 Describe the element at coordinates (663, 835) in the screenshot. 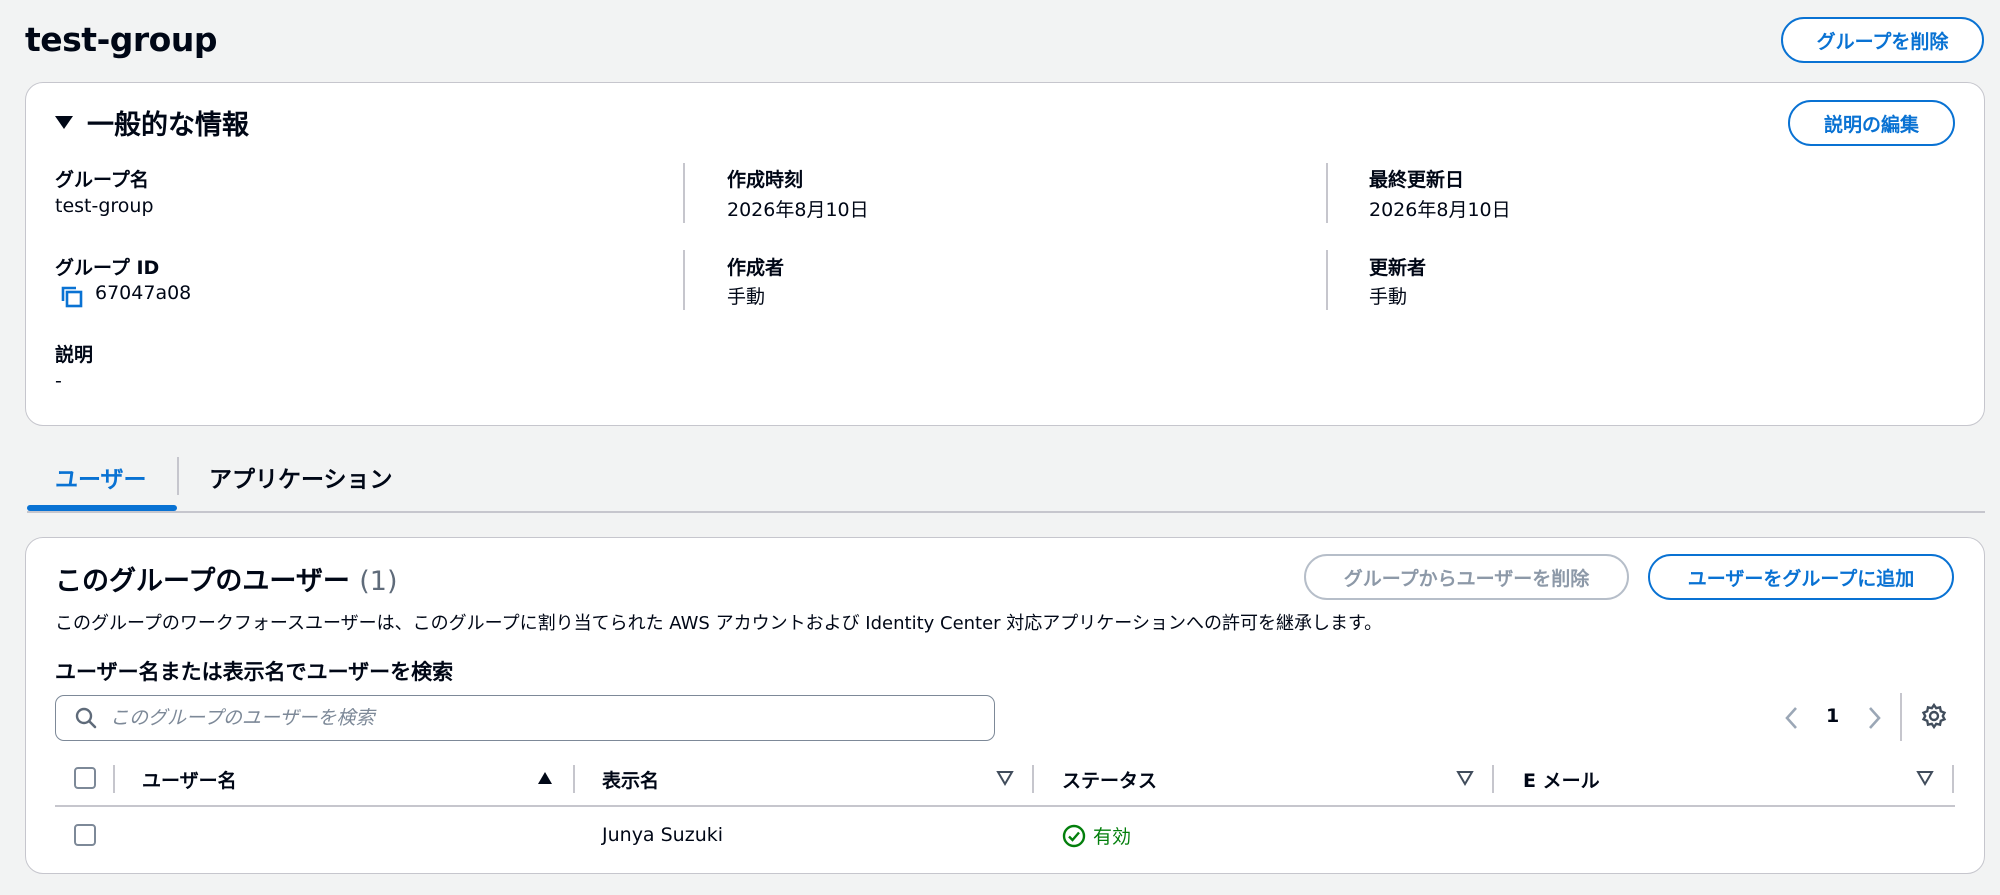

I see `cell-display-name: Junya Suzuki` at that location.